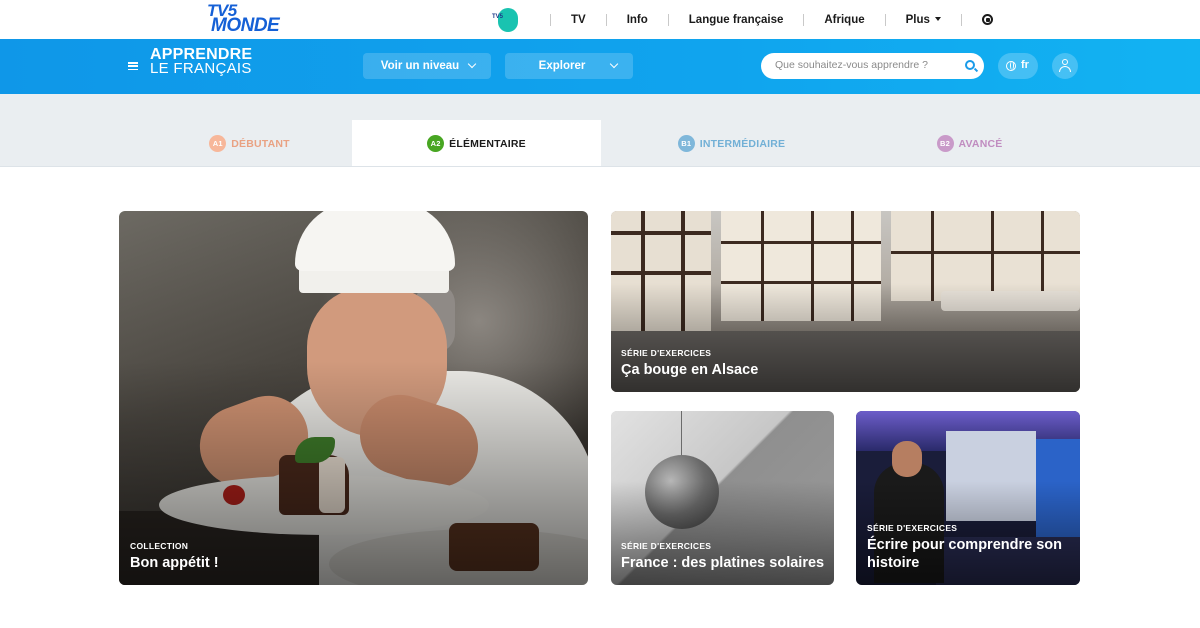  I want to click on nav-langue-francaise: Langue française, so click(736, 20).